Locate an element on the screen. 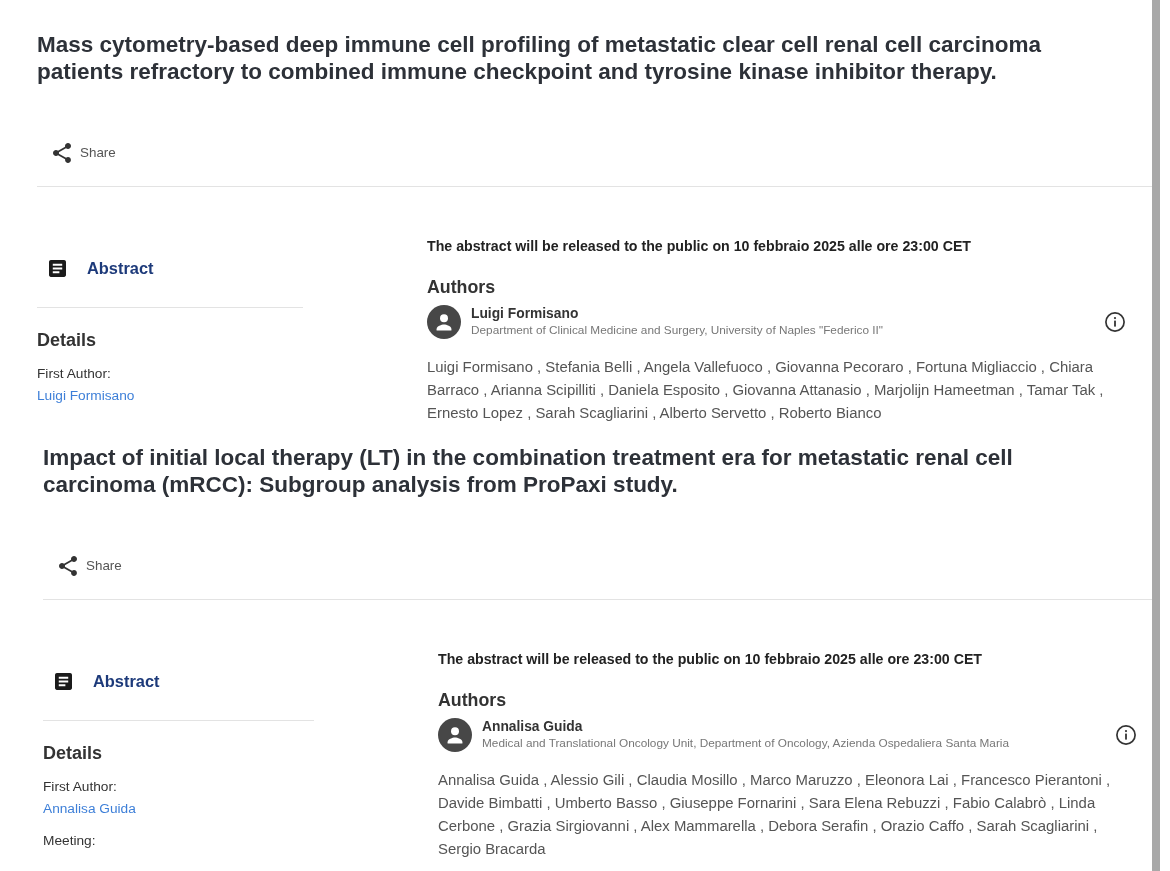 This screenshot has width=1170, height=871. author-link: Annalisa Guida is located at coordinates (89, 809).